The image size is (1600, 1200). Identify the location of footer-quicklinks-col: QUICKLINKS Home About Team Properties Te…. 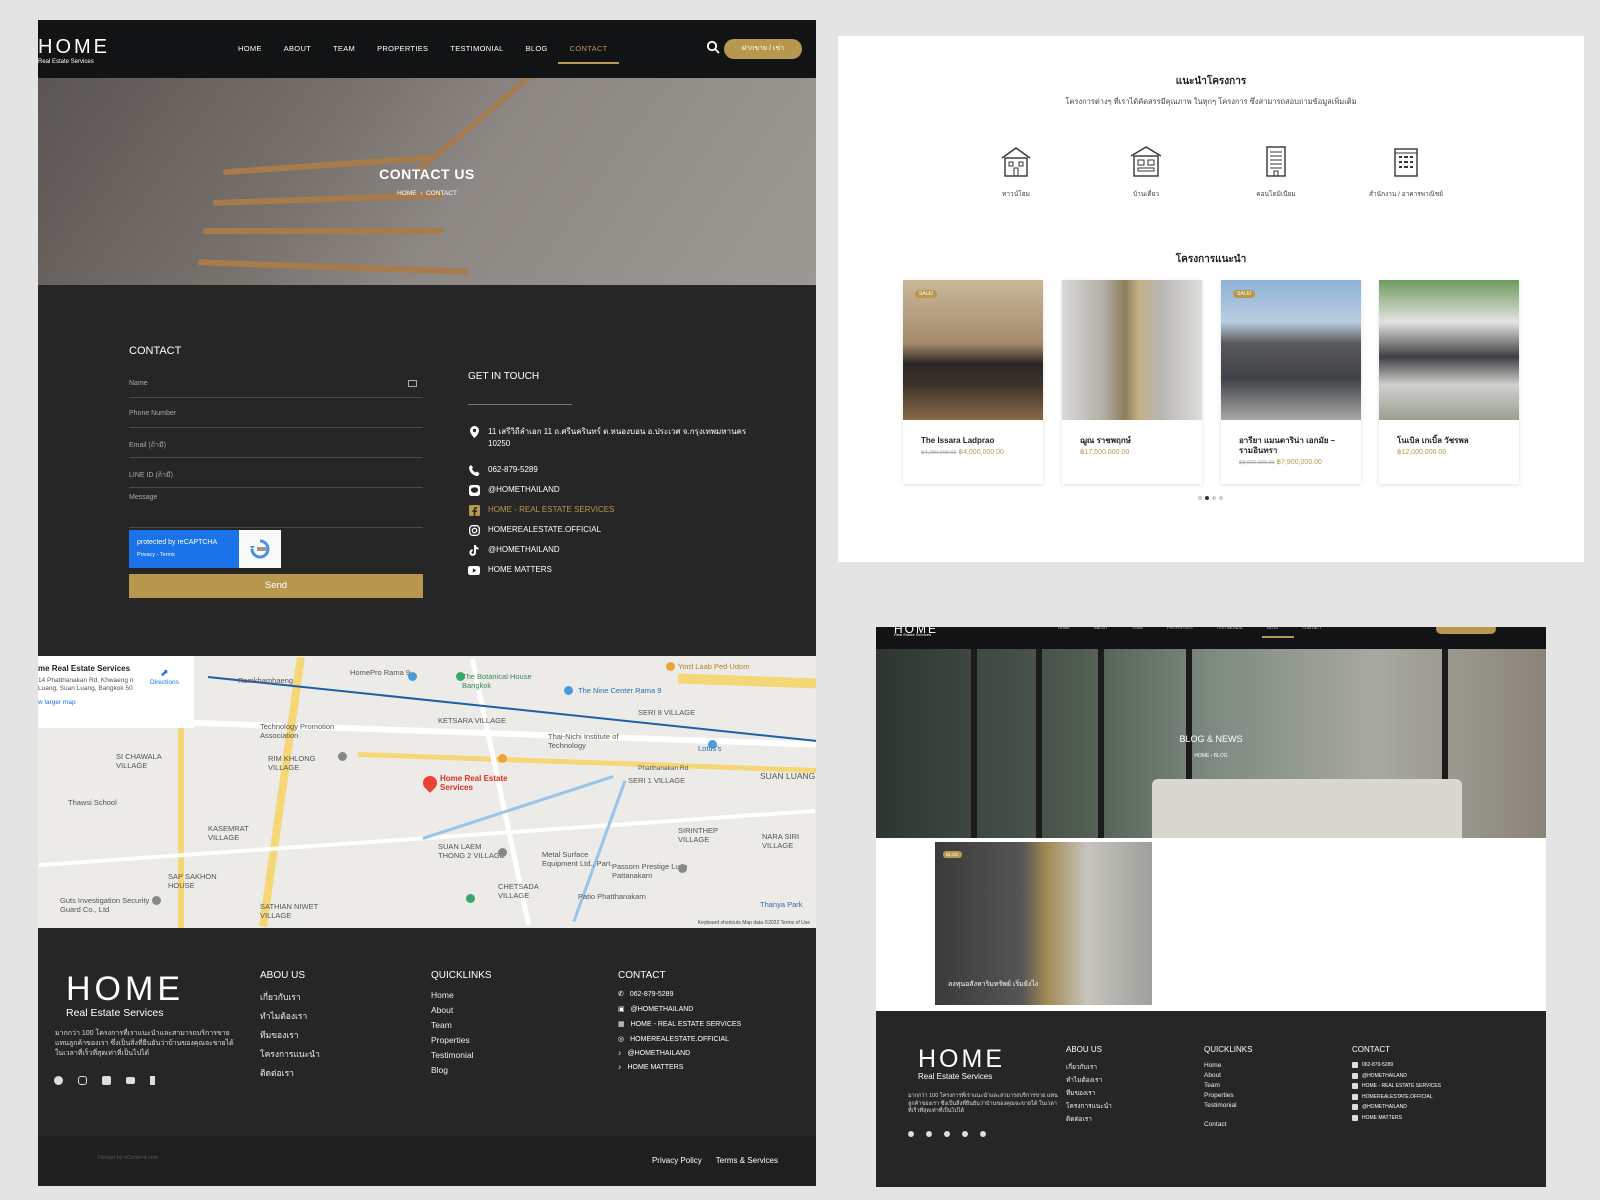
(1228, 1086).